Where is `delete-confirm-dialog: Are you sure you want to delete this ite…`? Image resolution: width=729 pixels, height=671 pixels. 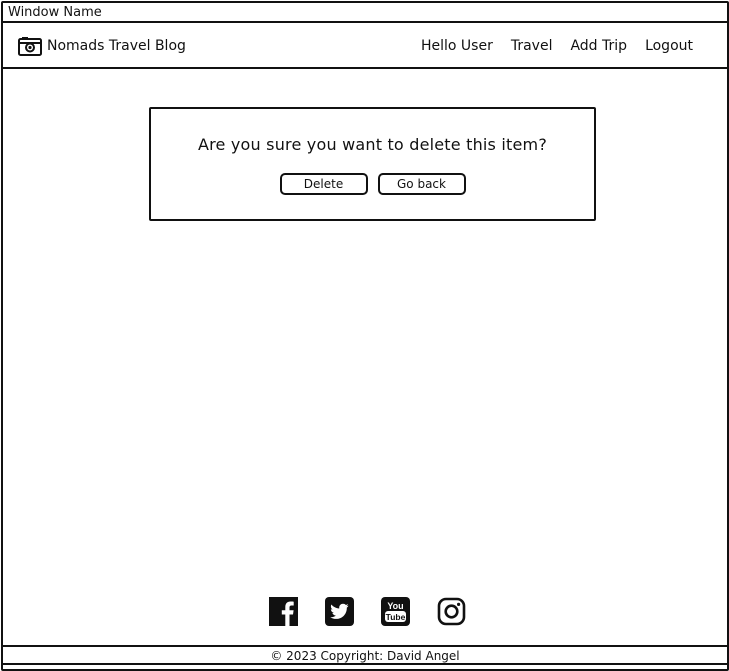 delete-confirm-dialog: Are you sure you want to delete this ite… is located at coordinates (372, 164).